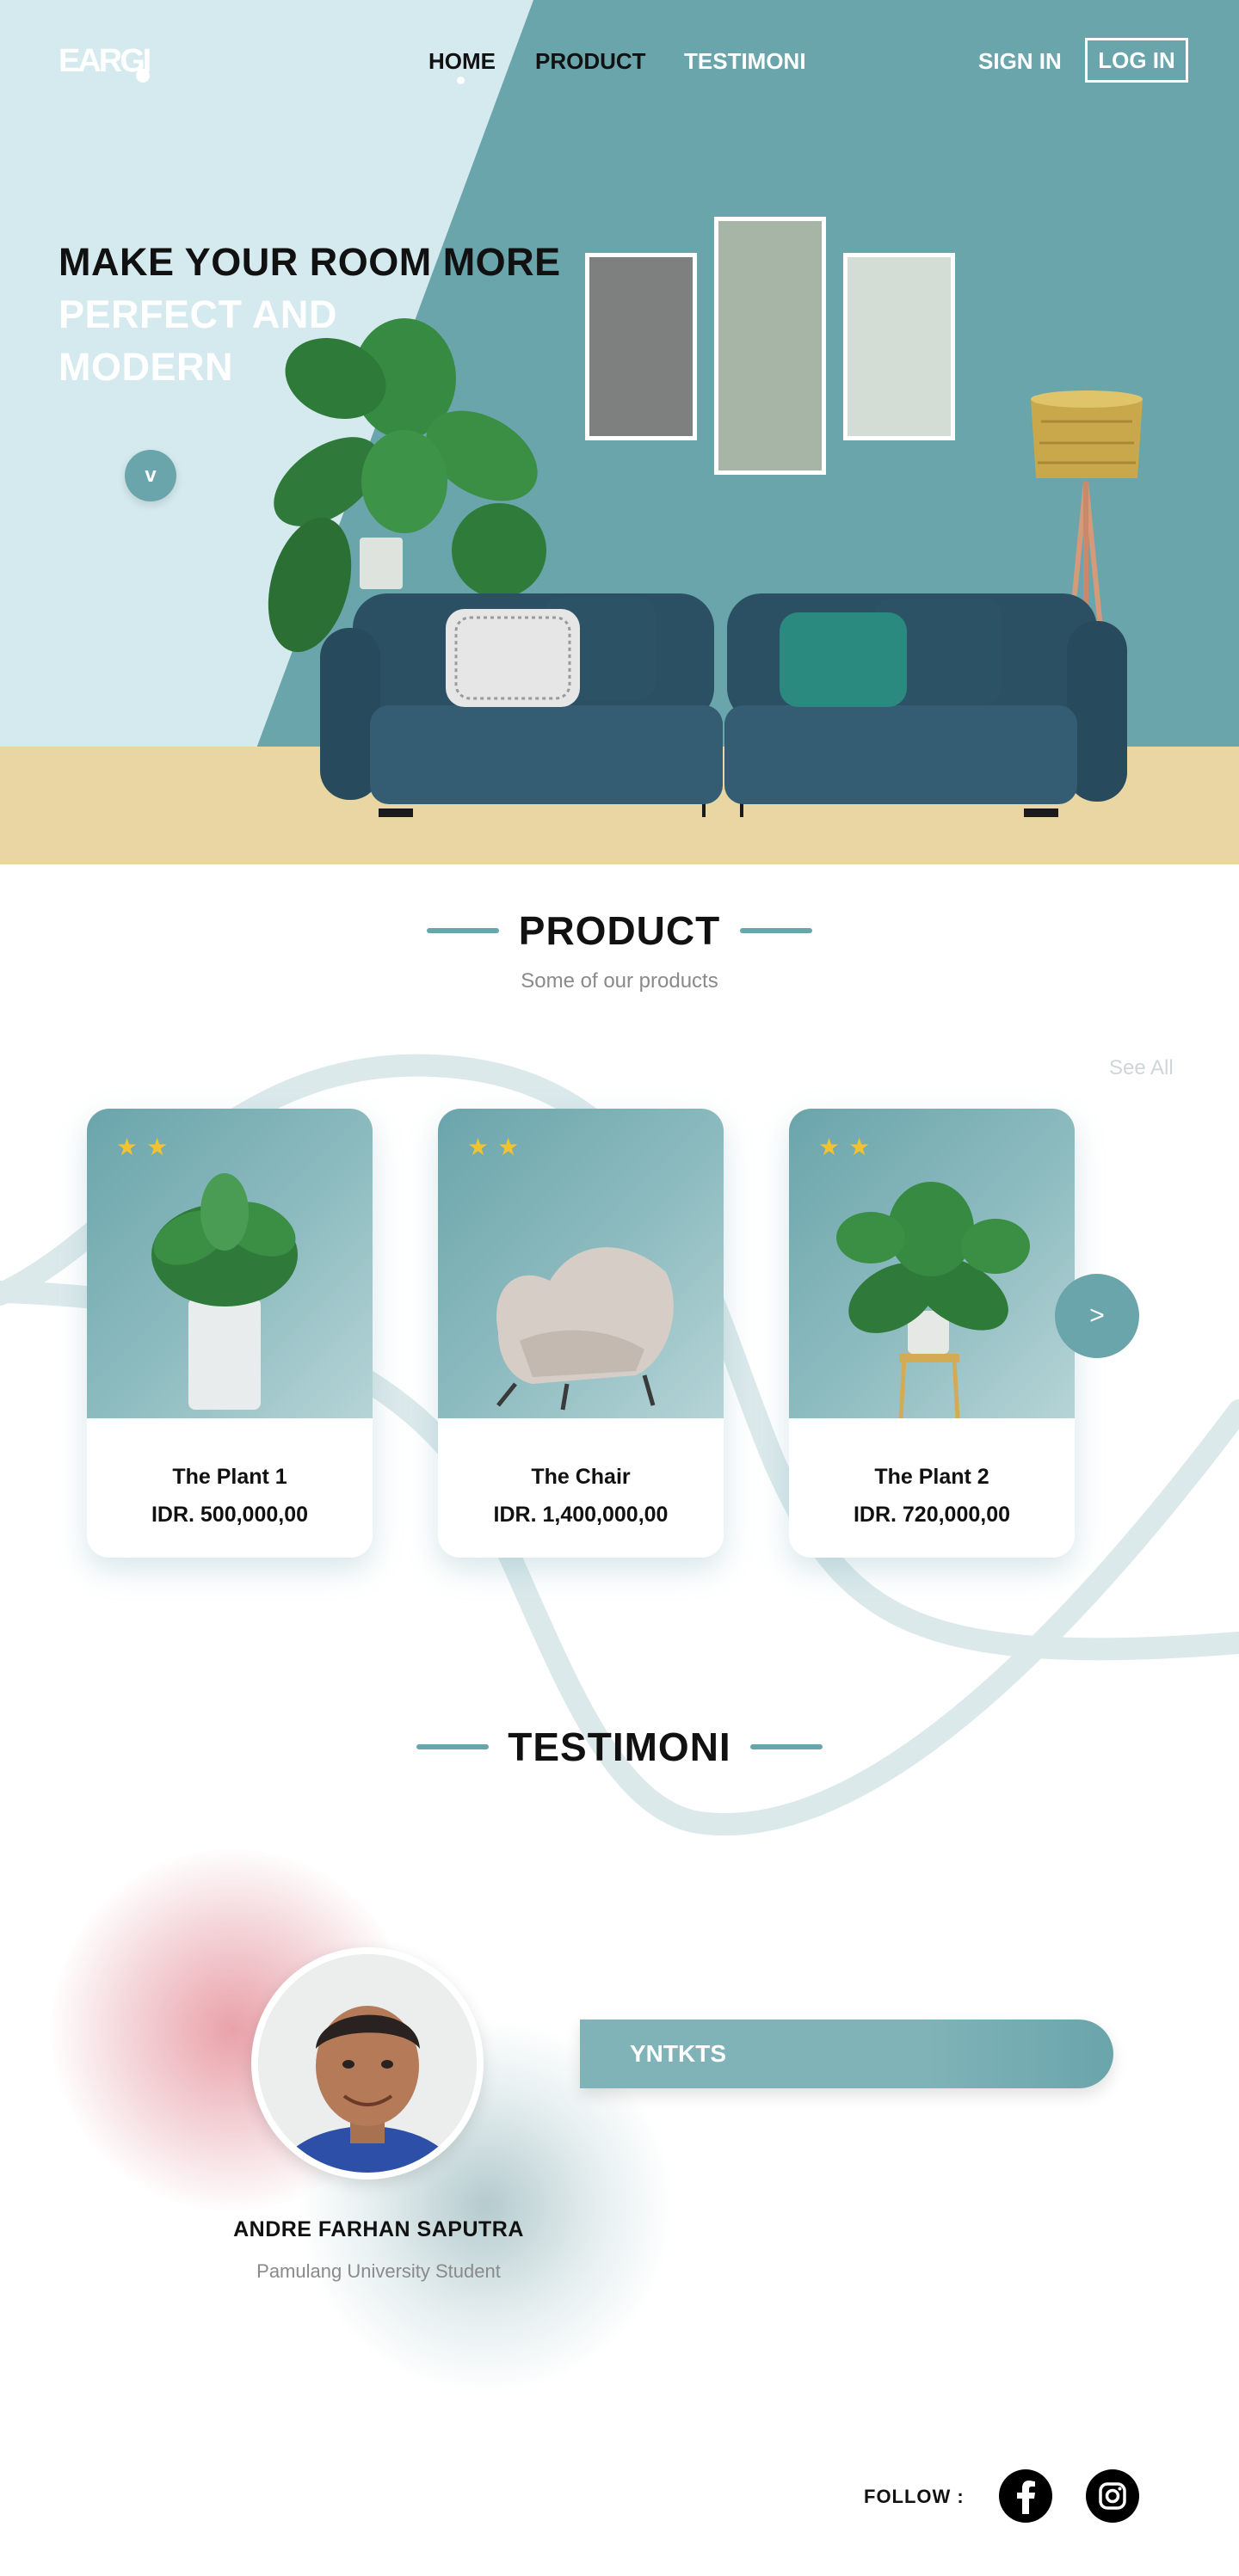  Describe the element at coordinates (461, 80) in the screenshot. I see `nav-active-indicator` at that location.